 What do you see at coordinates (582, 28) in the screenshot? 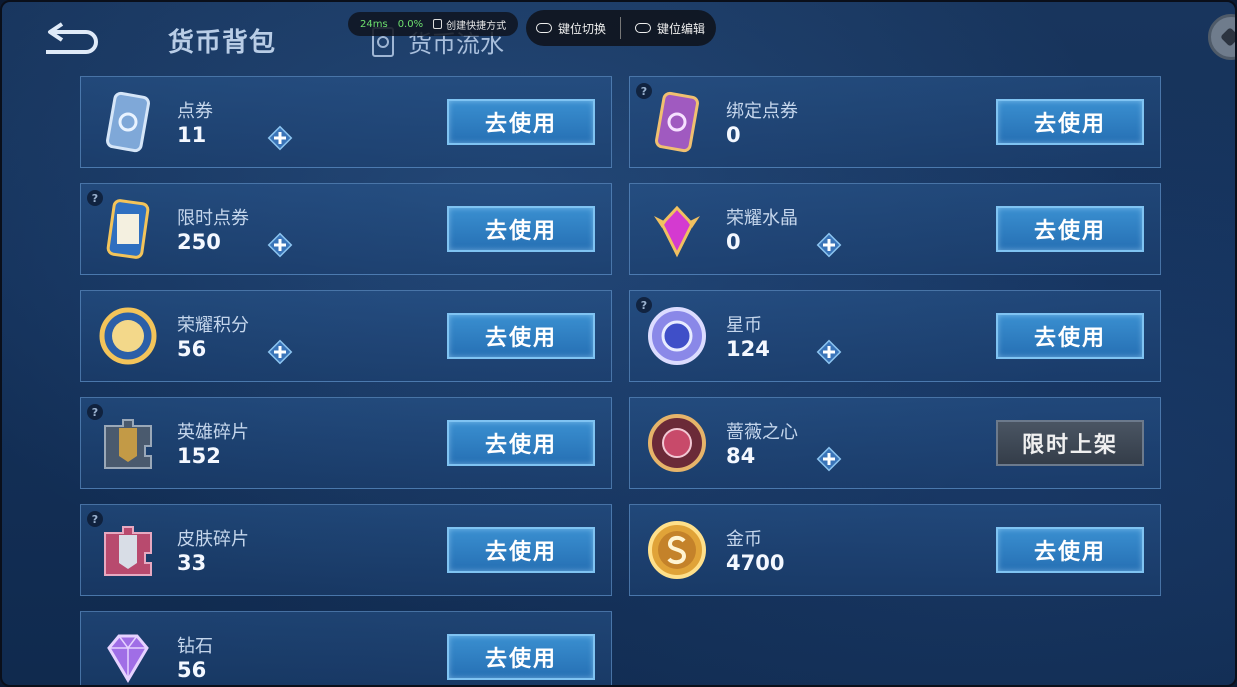
I see `key-switch-label: 键位切换` at bounding box center [582, 28].